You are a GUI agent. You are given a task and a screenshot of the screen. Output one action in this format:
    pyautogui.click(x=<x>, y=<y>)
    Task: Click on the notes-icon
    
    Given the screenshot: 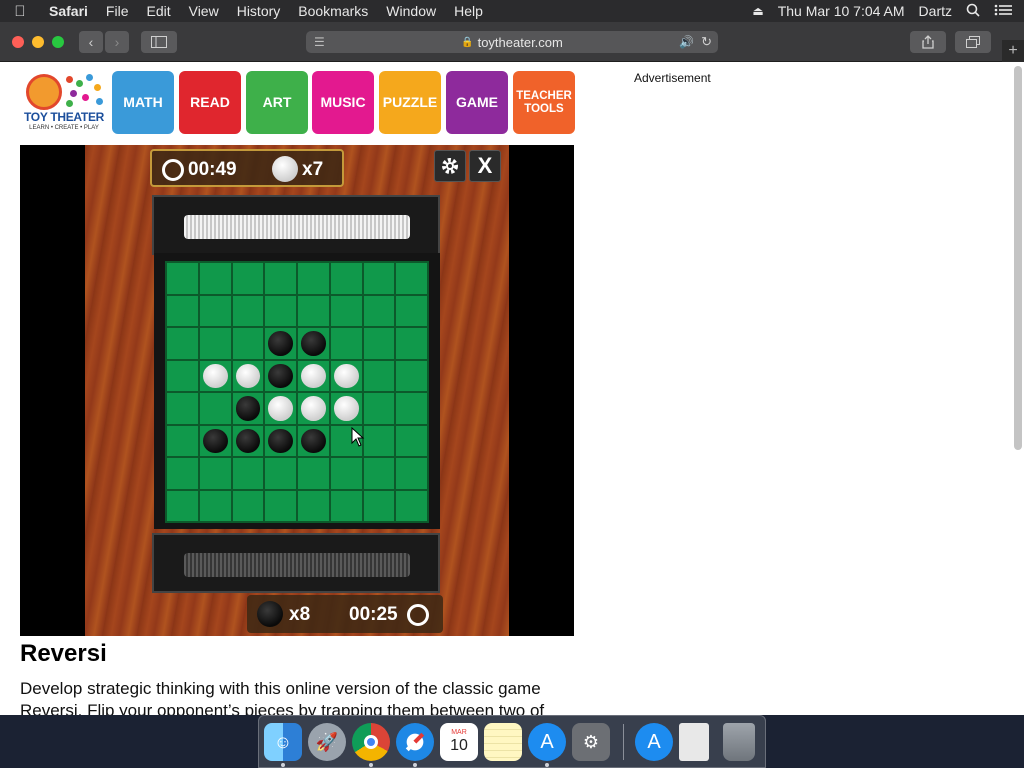 What is the action you would take?
    pyautogui.click(x=503, y=742)
    